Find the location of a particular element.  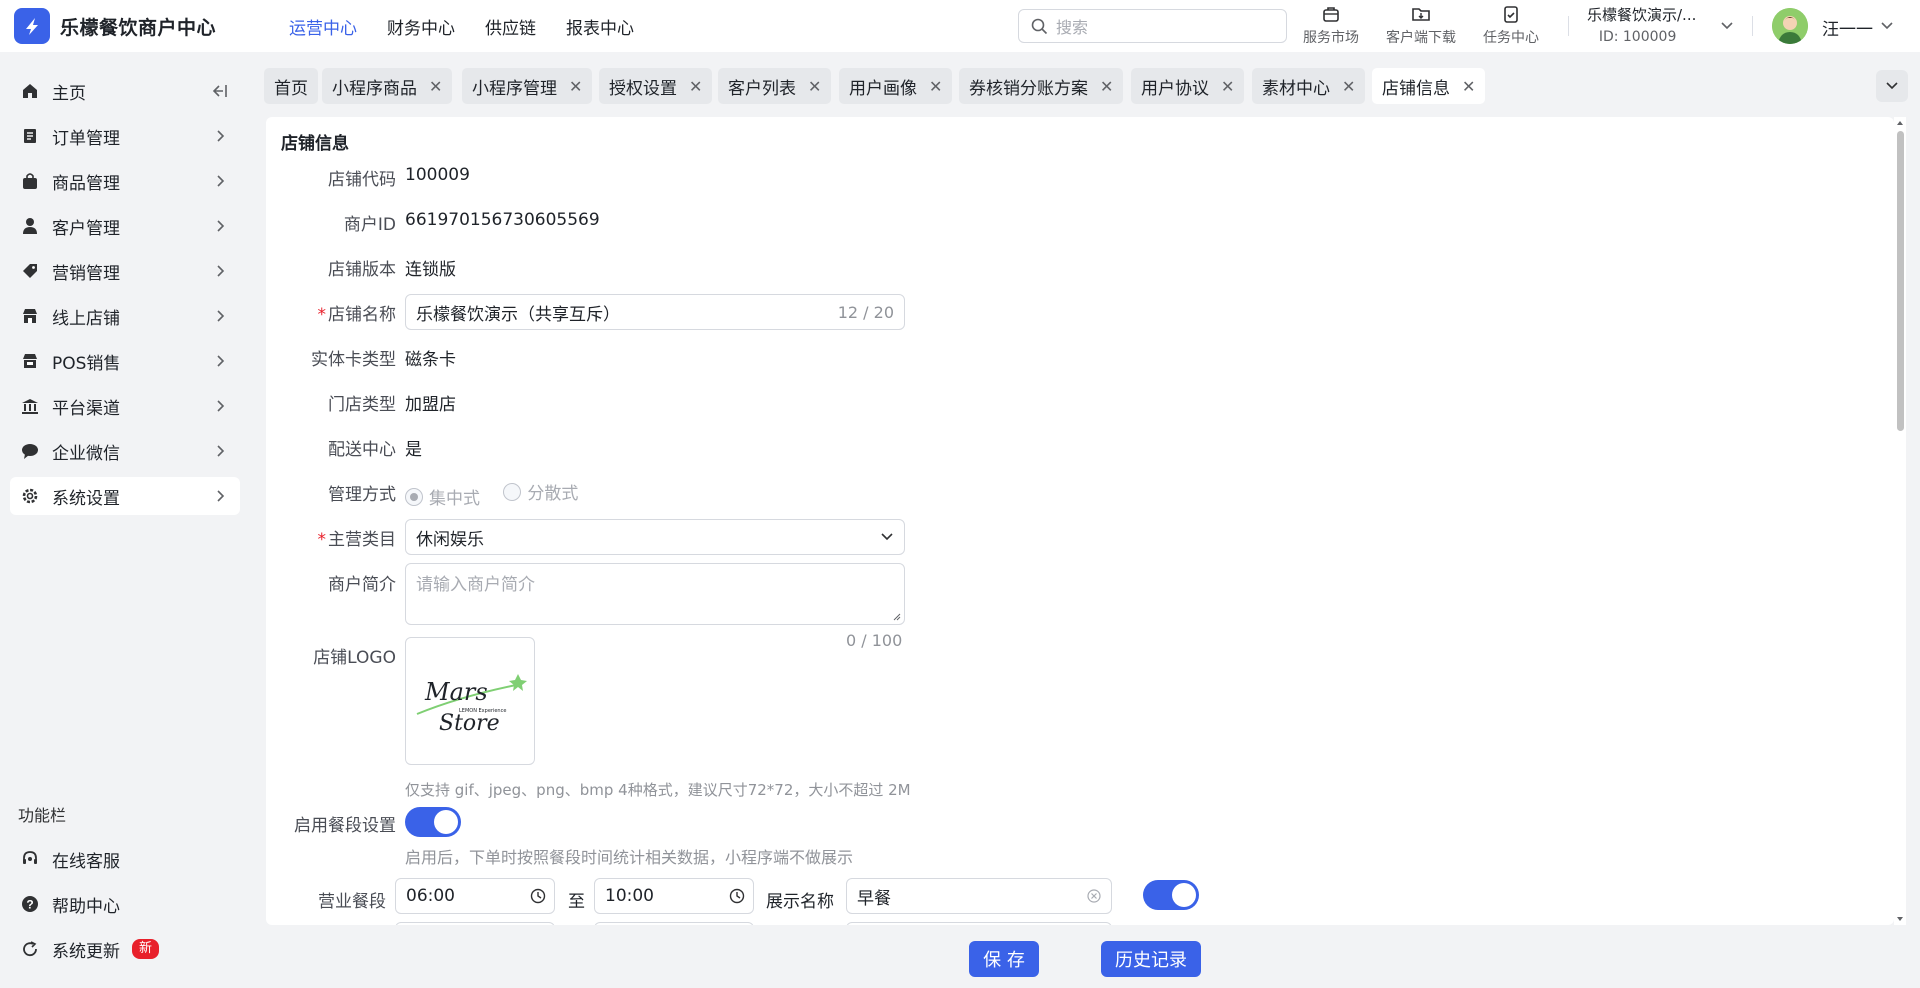

sidebar-item-label: 线上店铺 is located at coordinates (86, 318).